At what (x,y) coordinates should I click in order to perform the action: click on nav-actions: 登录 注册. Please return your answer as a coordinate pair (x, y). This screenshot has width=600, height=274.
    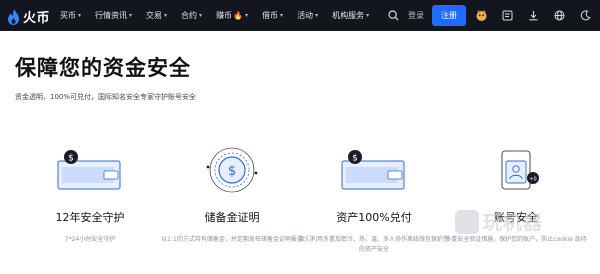
    Looking at the image, I should click on (493, 15).